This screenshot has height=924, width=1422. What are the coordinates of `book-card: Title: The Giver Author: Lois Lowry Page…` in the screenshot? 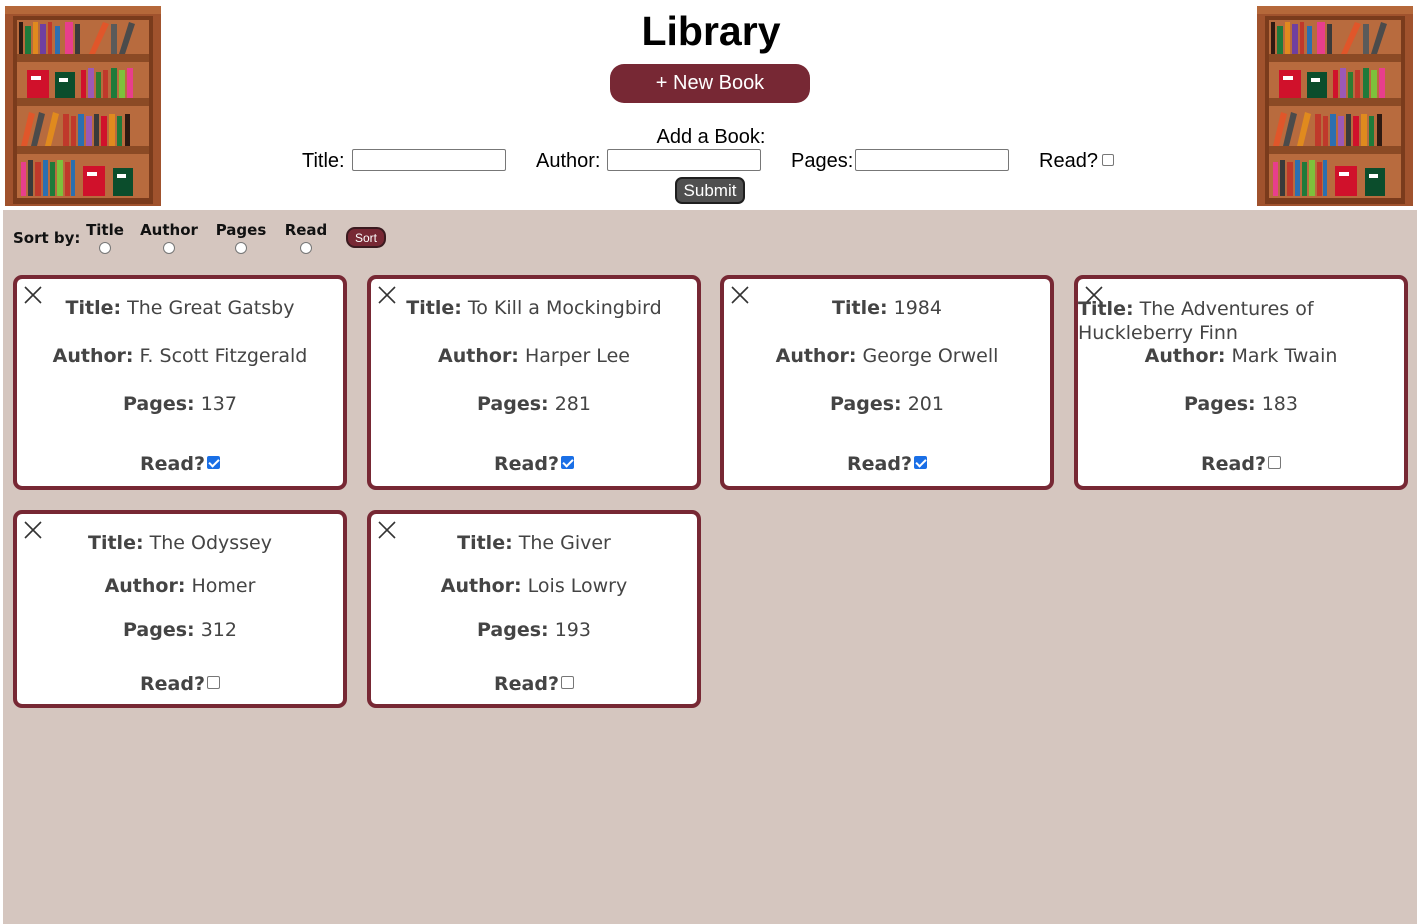 It's located at (534, 609).